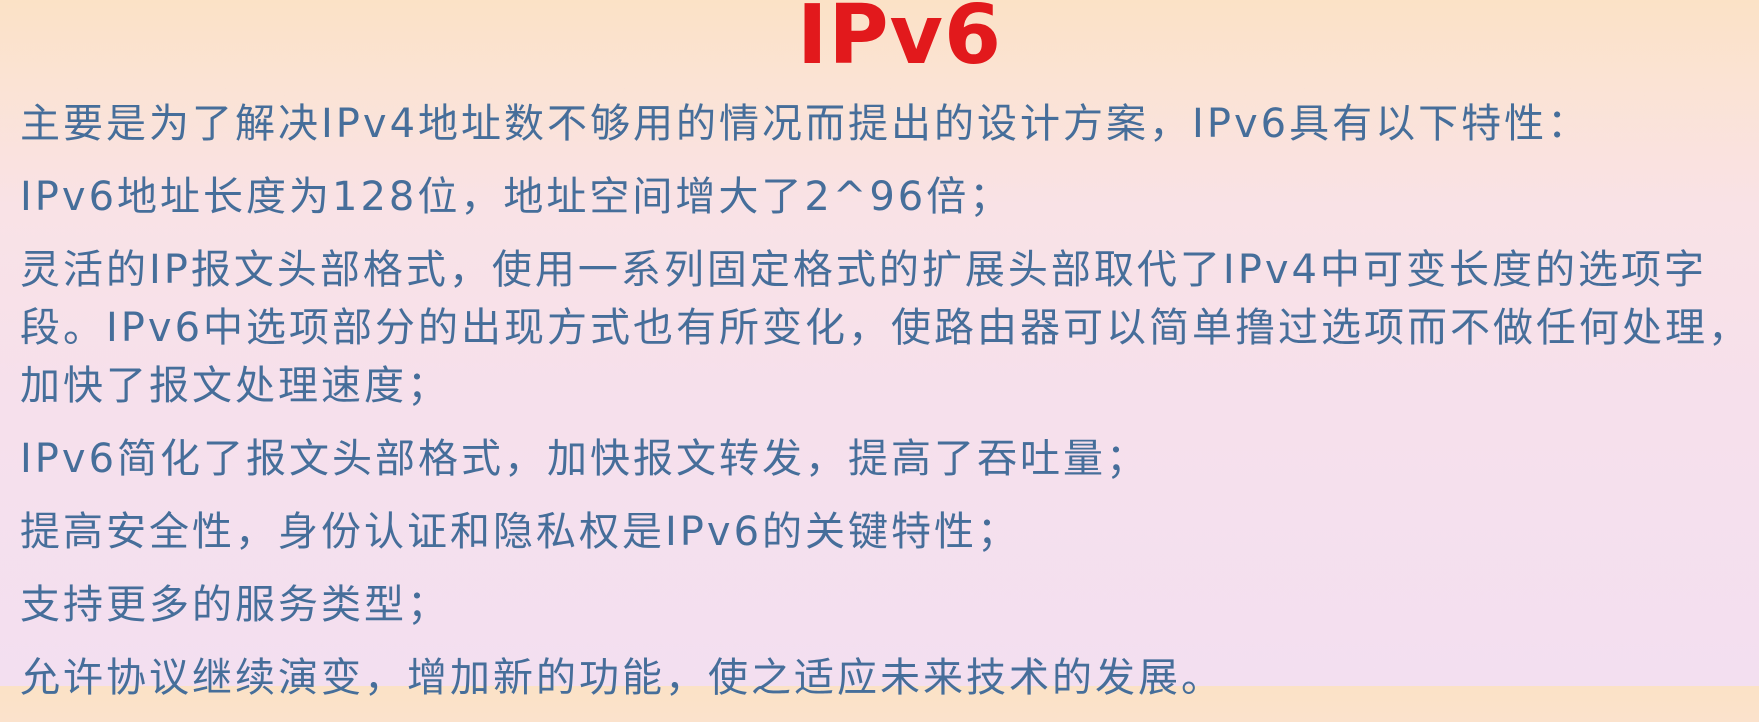  Describe the element at coordinates (805, 124) in the screenshot. I see `intro-paragraph: 主要是为了解决IPv4地址数不够用的情况而提出的设计方案，IPv6具有以下特性：` at that location.